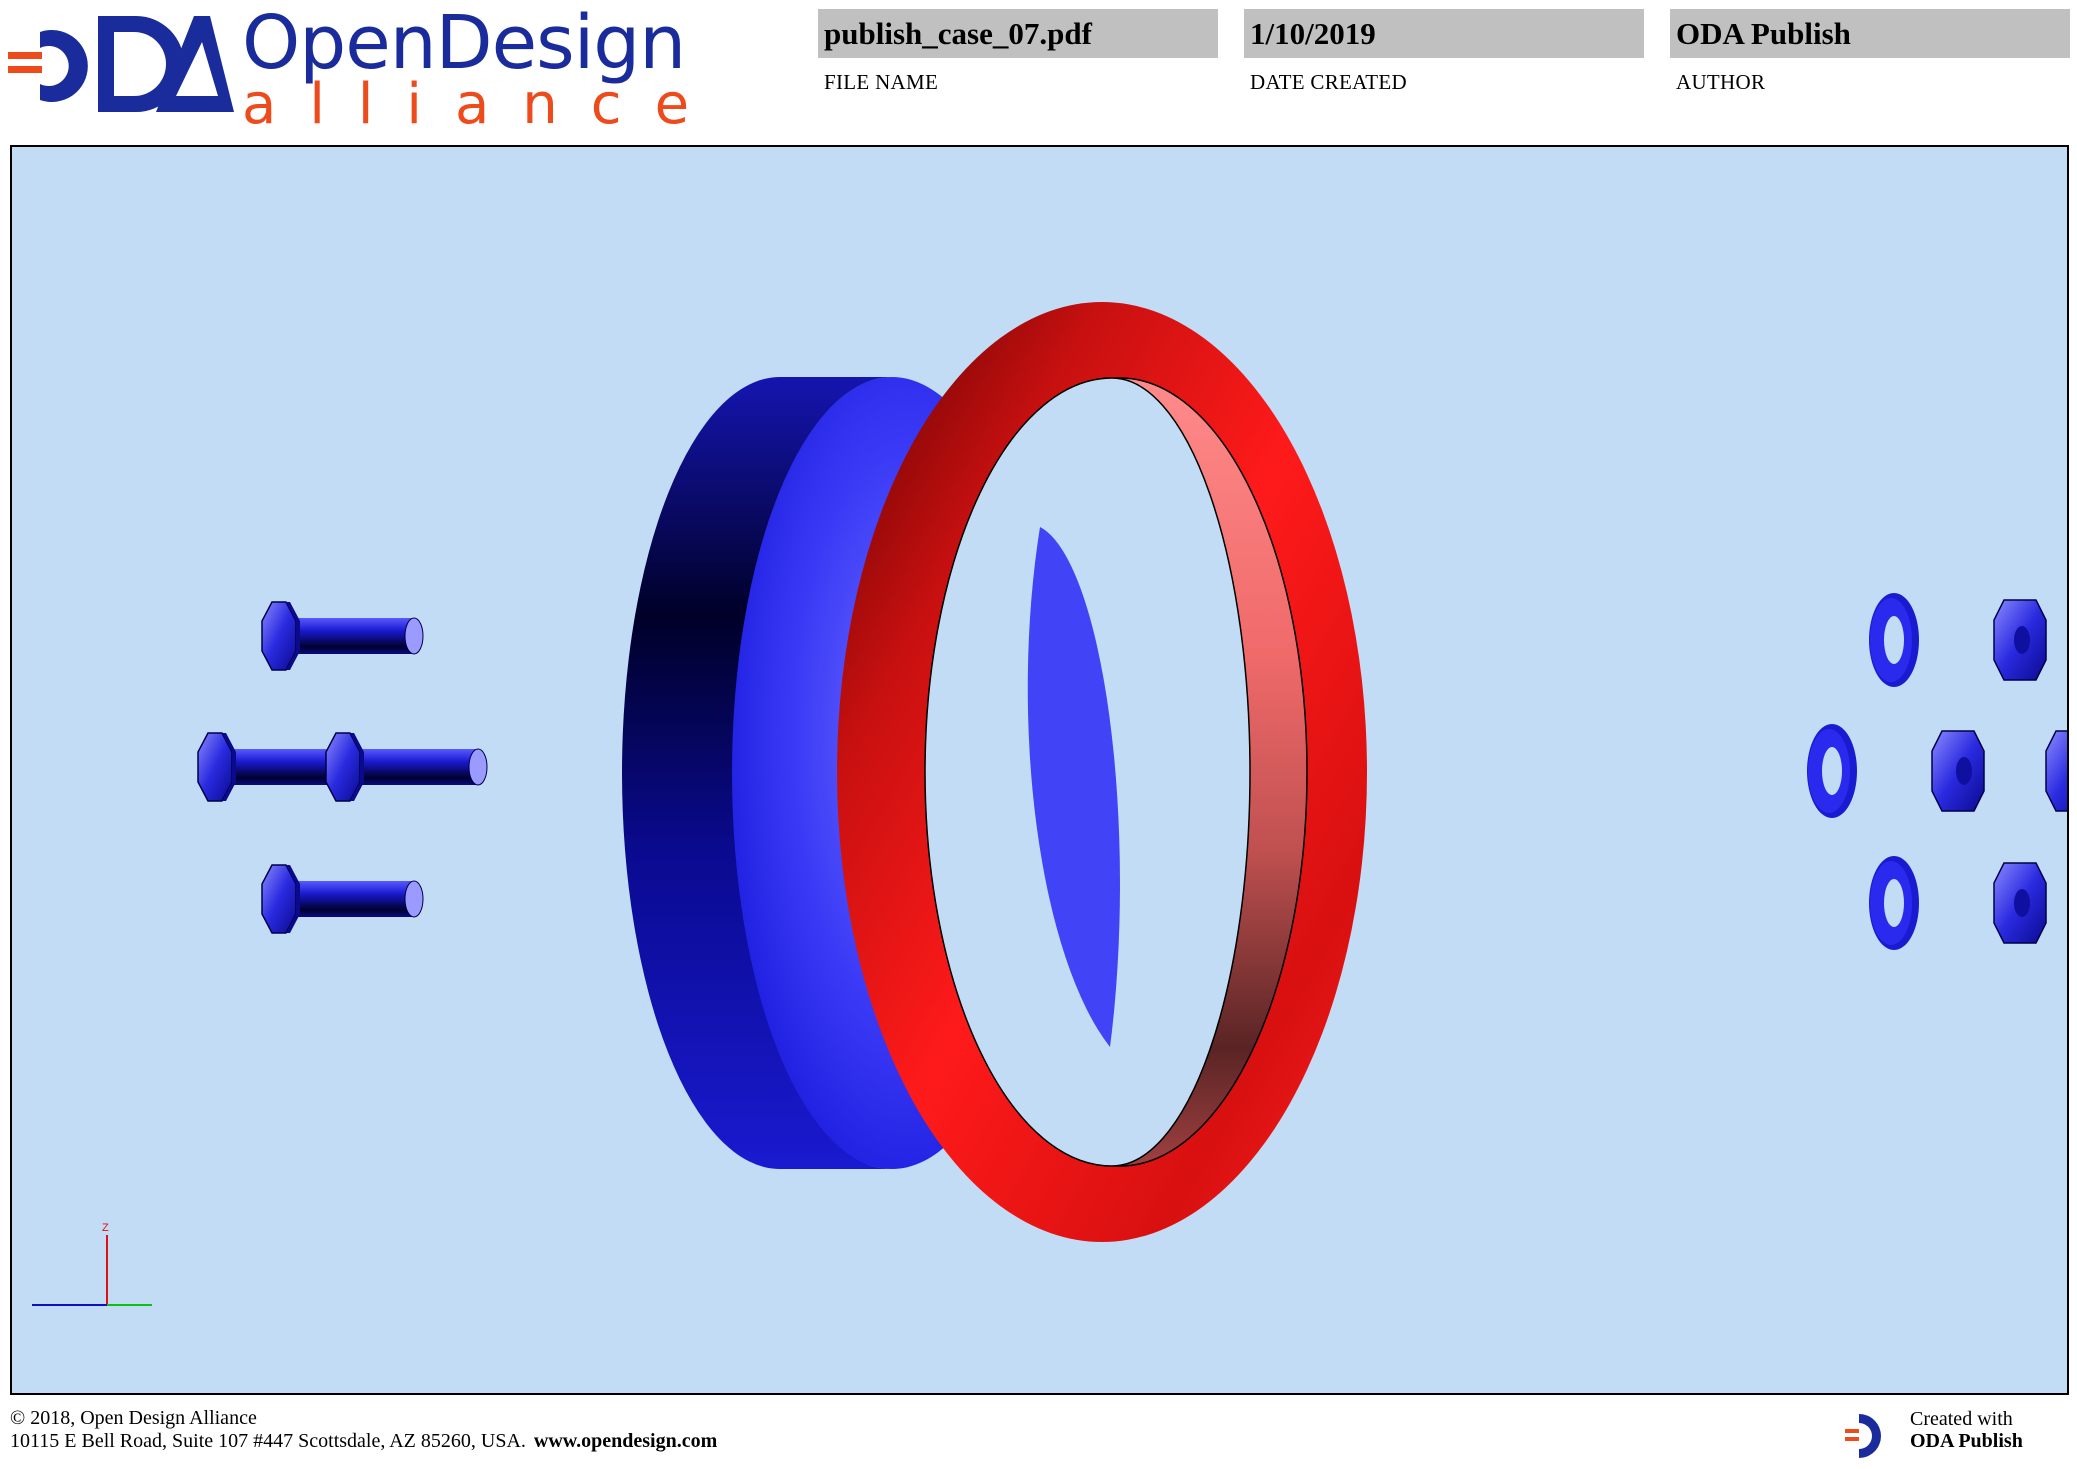 The height and width of the screenshot is (1469, 2077). What do you see at coordinates (1018, 33) in the screenshot?
I see `file-name-value: publish_case_07.pdf` at bounding box center [1018, 33].